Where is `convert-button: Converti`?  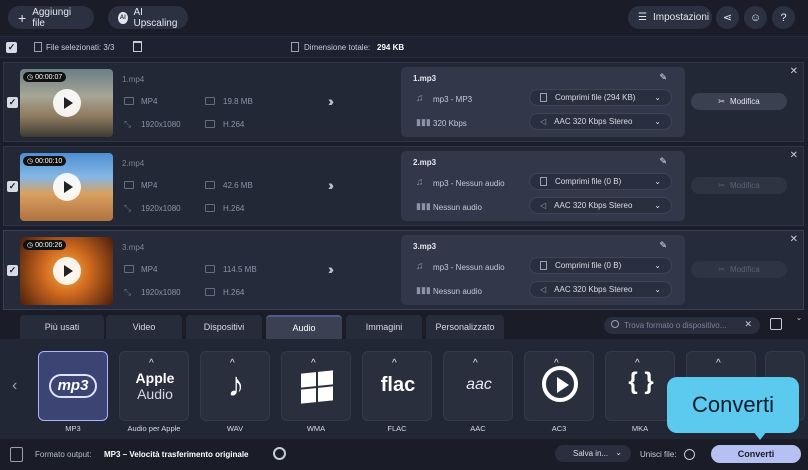
convert-button: Converti is located at coordinates (756, 454).